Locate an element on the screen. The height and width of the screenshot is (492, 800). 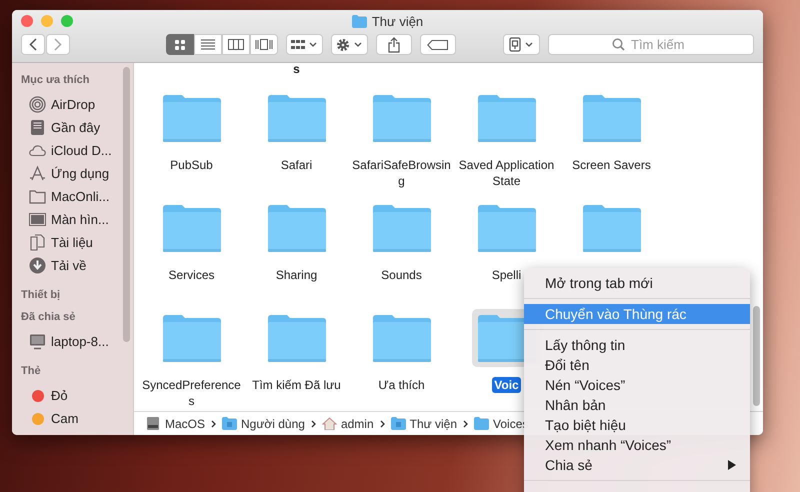
search-field: Tìm kiếm is located at coordinates (651, 44).